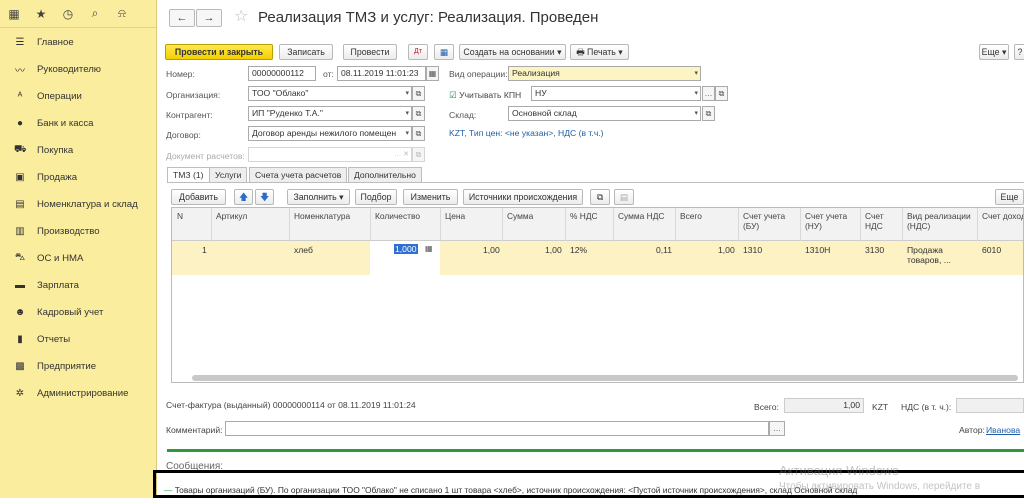 This screenshot has width=1024, height=498. What do you see at coordinates (78, 123) in the screenshot?
I see `sidebar-item-bank: ● Банк и касса` at bounding box center [78, 123].